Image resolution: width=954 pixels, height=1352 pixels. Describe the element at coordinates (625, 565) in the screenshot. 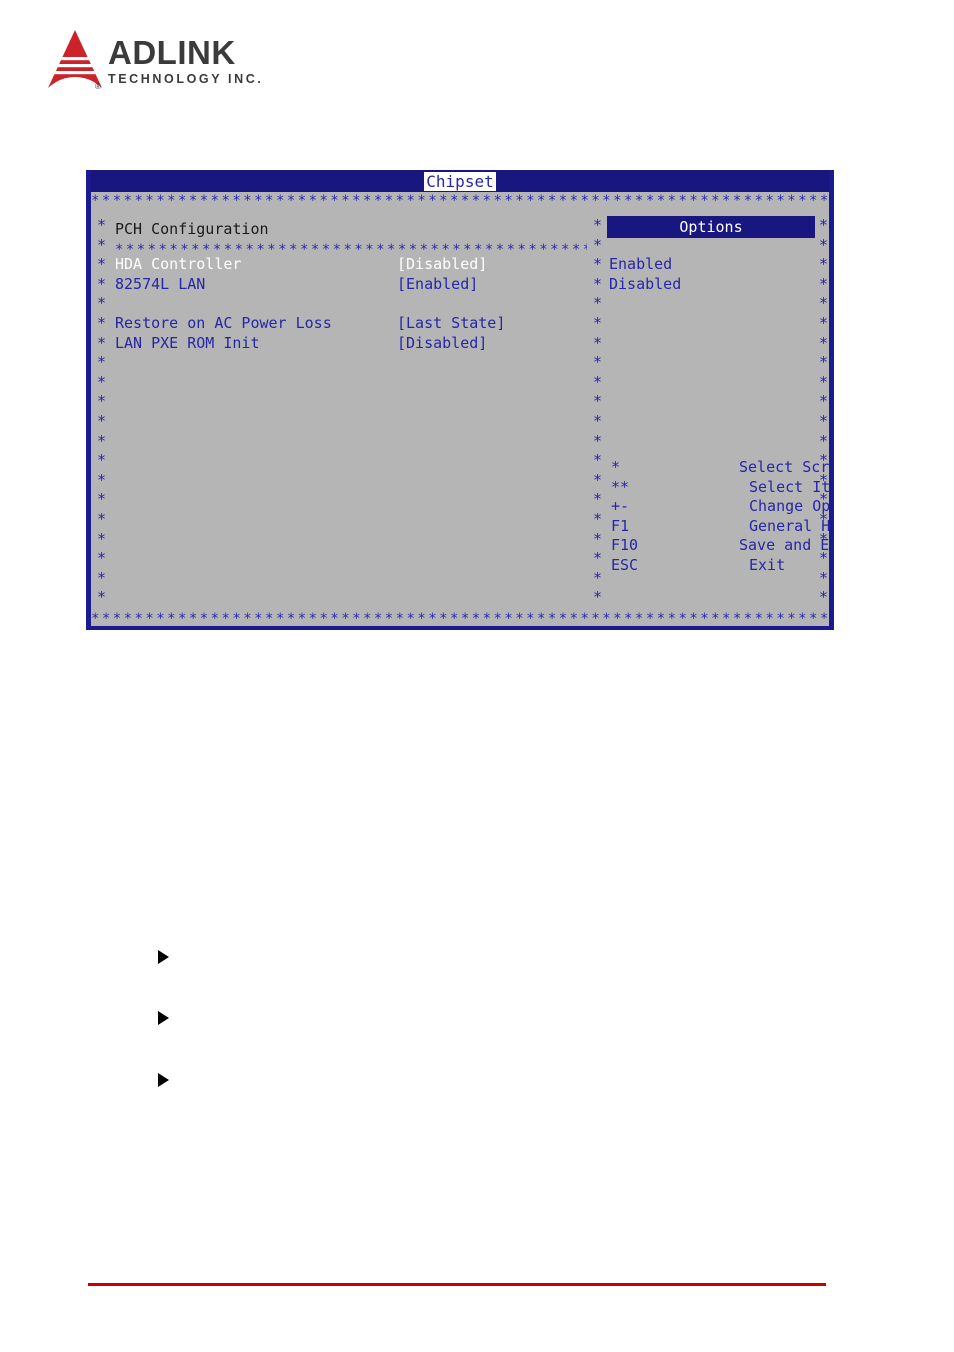

I see `help-key: ESC` at that location.